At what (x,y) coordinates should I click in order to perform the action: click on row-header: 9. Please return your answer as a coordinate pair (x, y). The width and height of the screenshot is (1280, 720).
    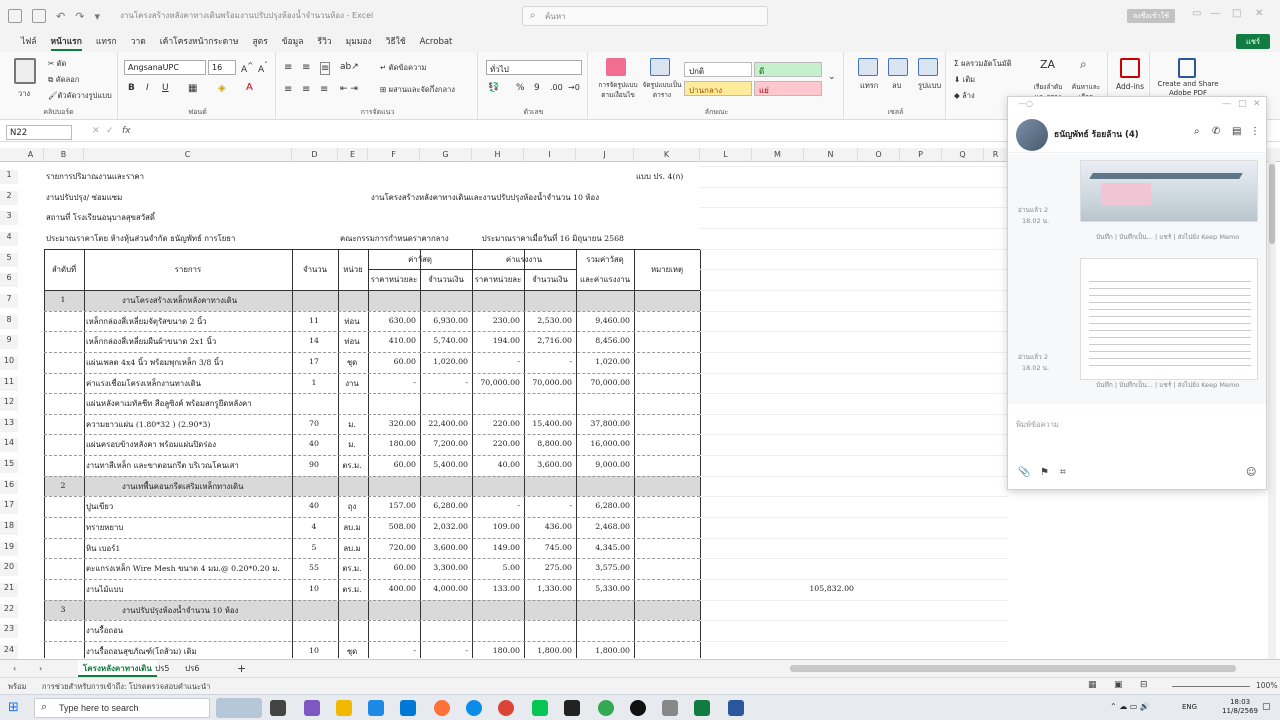
    Looking at the image, I should click on (9, 342).